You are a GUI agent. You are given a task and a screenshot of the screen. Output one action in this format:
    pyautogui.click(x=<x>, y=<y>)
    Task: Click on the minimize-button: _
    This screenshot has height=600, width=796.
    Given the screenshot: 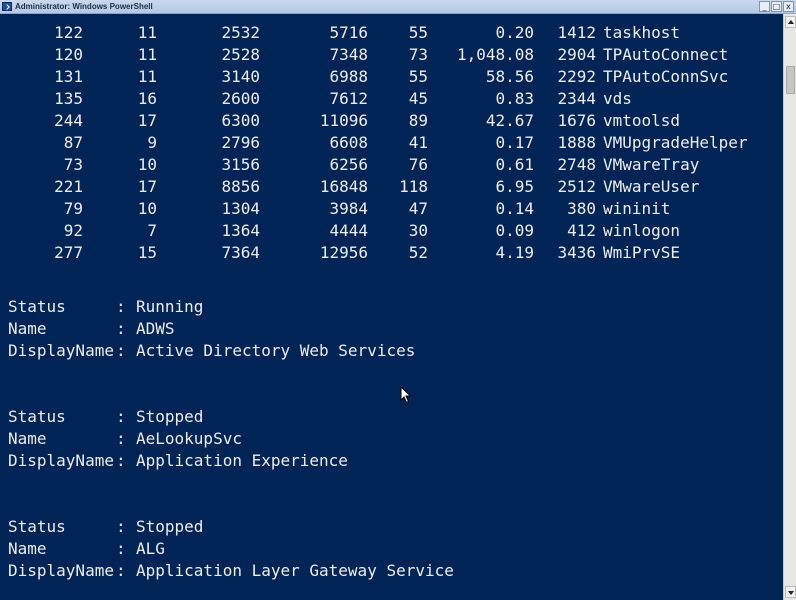 What is the action you would take?
    pyautogui.click(x=764, y=6)
    